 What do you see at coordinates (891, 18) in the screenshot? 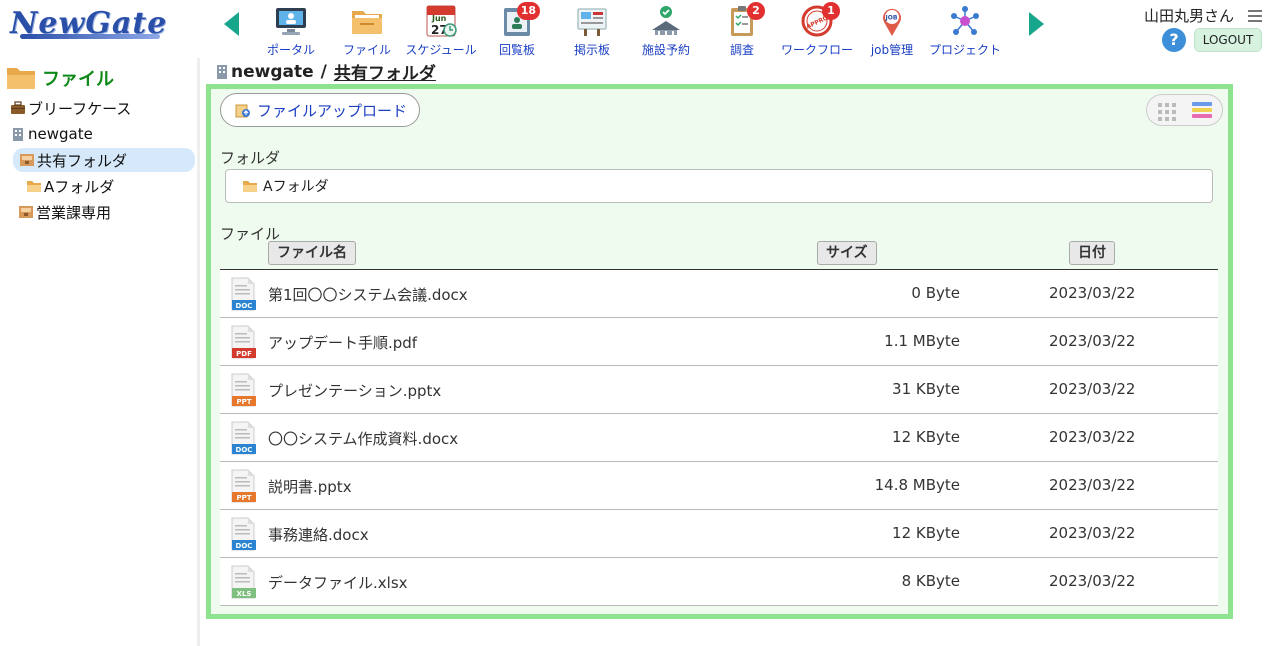
I see `job-pin-text: JOB` at bounding box center [891, 18].